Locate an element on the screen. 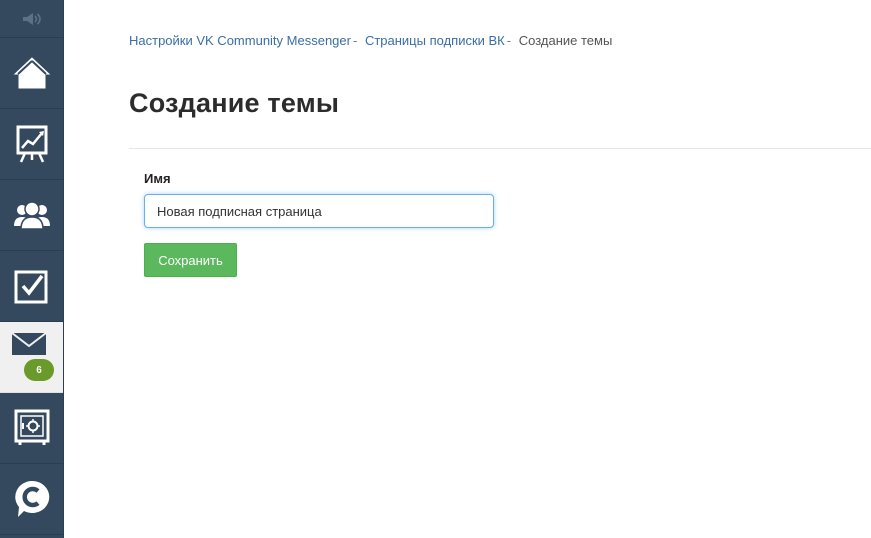  breadcrumb-current: Создание темы is located at coordinates (565, 40).